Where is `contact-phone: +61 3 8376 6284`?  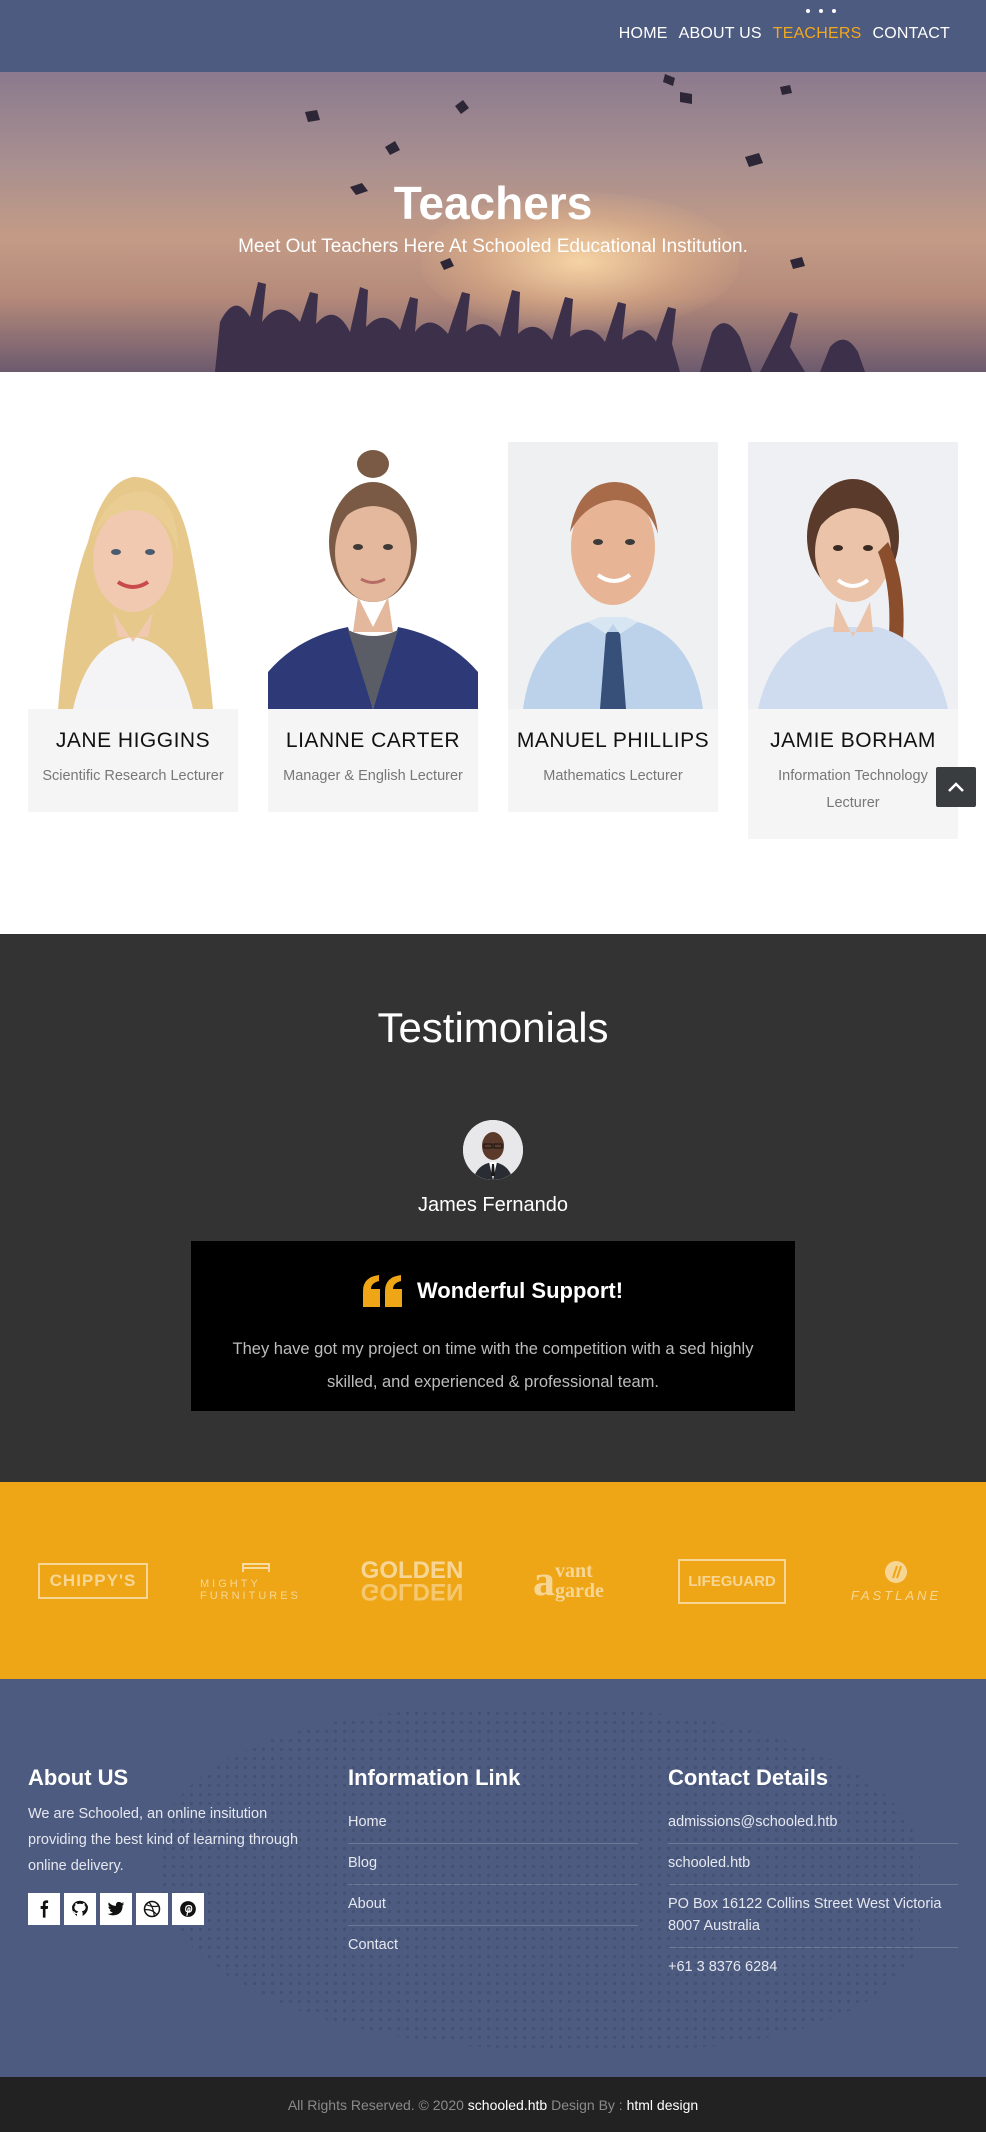
contact-phone: +61 3 8376 6284 is located at coordinates (723, 1967).